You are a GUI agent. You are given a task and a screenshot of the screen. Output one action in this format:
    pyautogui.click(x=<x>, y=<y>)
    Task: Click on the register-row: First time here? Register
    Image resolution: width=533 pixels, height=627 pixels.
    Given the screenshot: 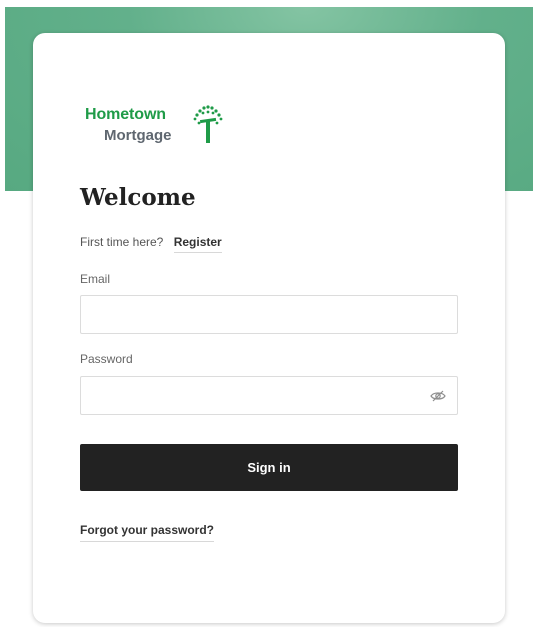 What is the action you would take?
    pyautogui.click(x=151, y=244)
    